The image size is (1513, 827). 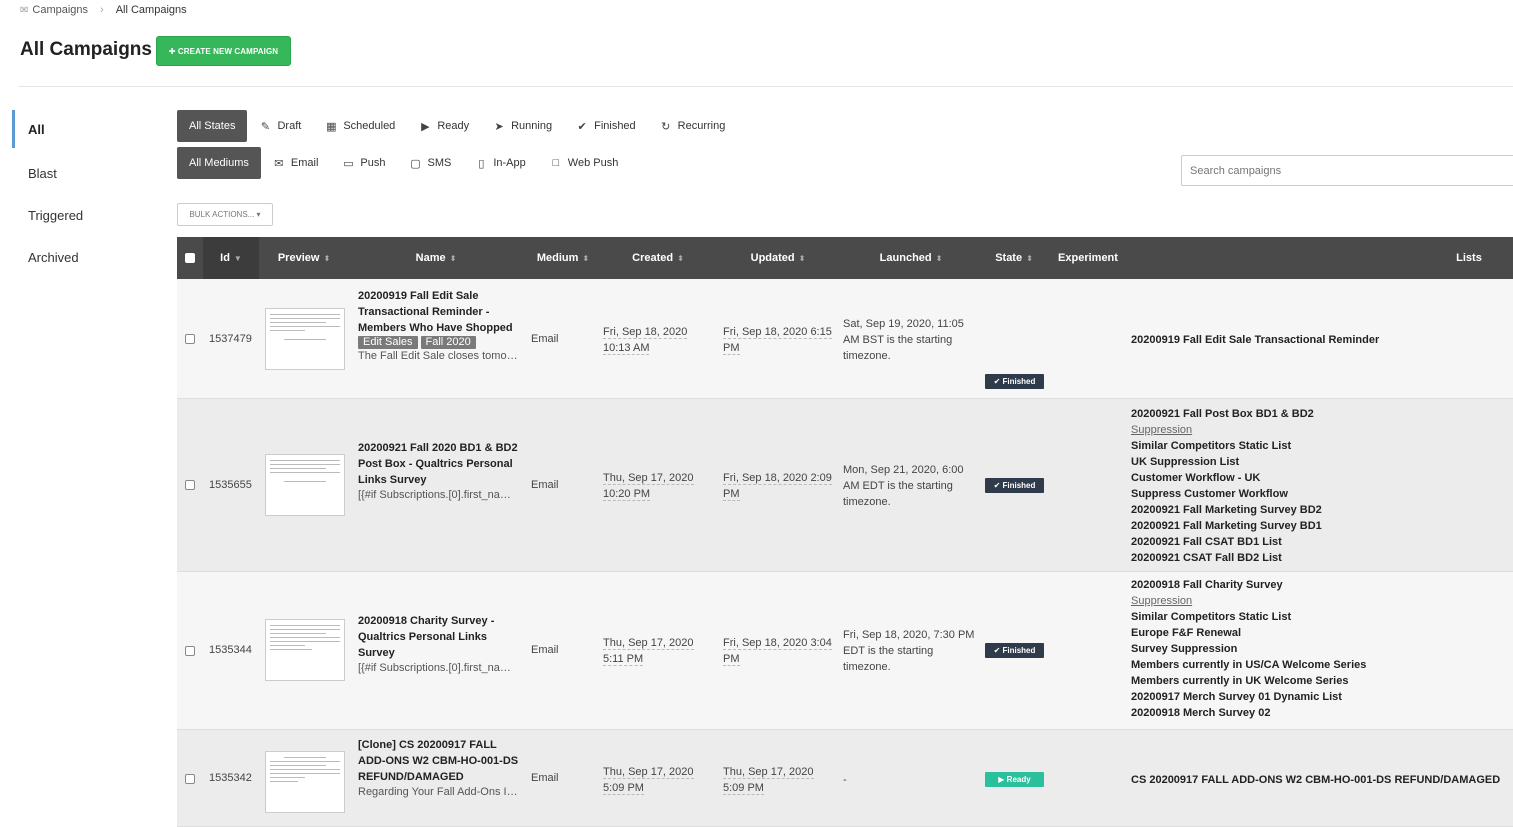 What do you see at coordinates (658, 258) in the screenshot?
I see `column-header-created: Created ⬍` at bounding box center [658, 258].